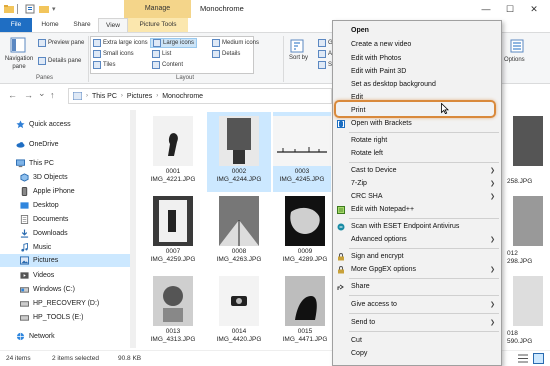  What do you see at coordinates (235, 43) in the screenshot?
I see `medium-icons-option: Medium icons` at bounding box center [235, 43].